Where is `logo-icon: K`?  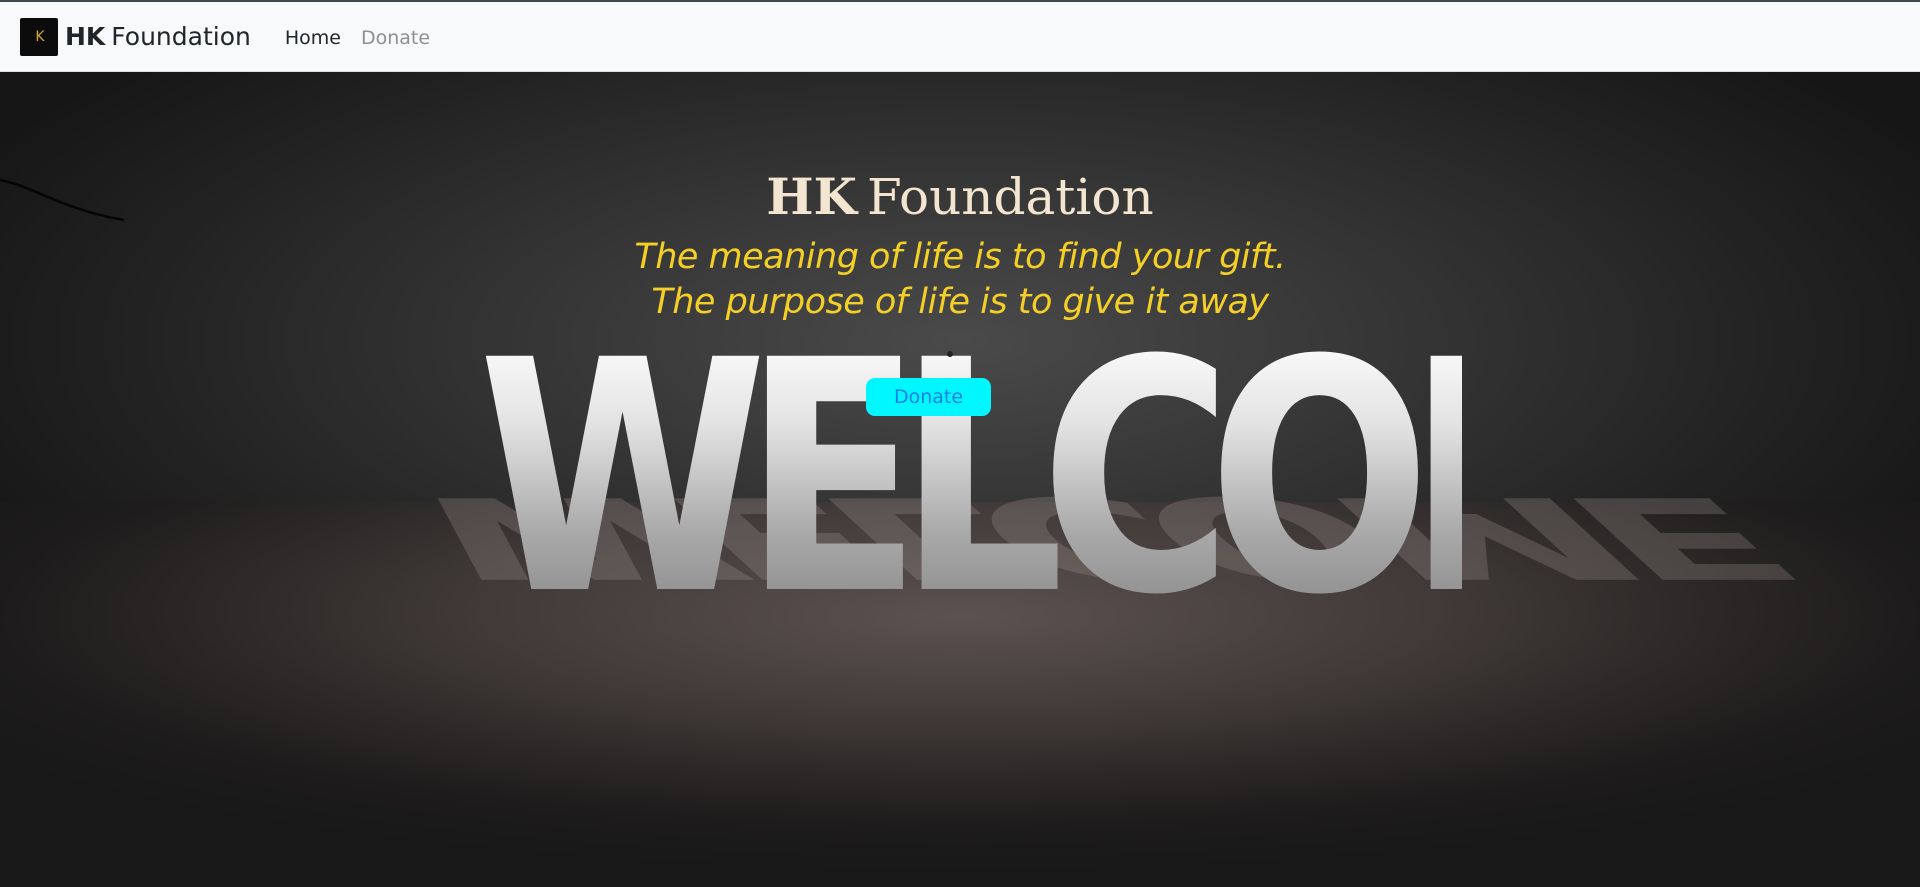
logo-icon: K is located at coordinates (39, 36).